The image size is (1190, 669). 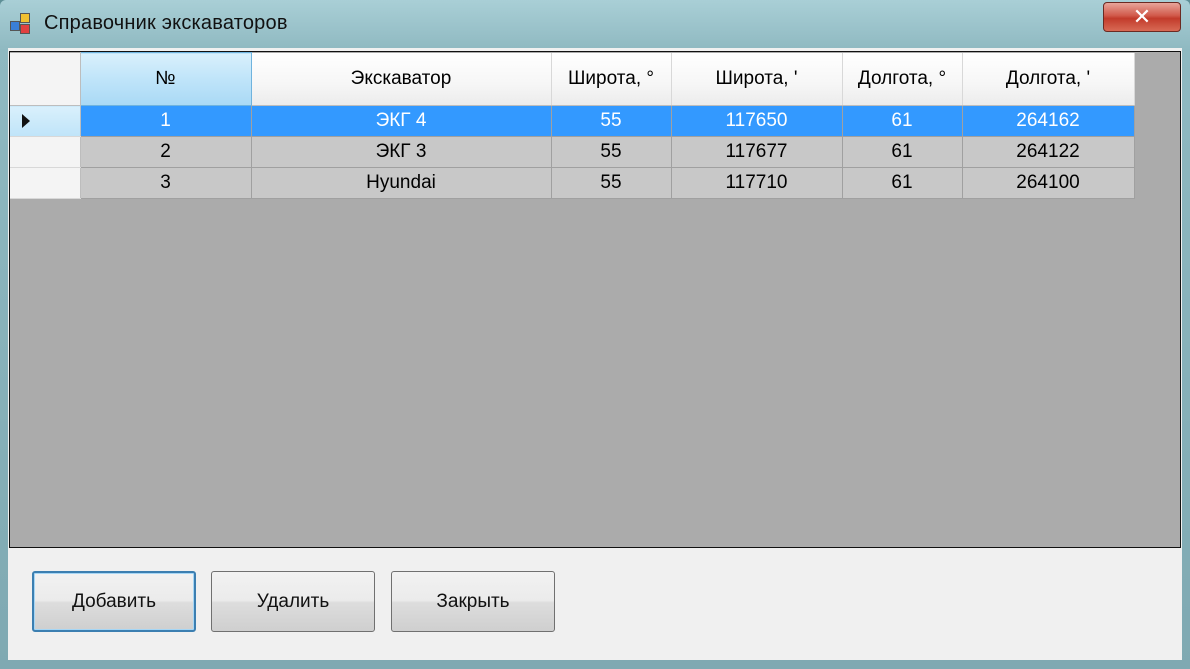 I want to click on close-window-button: ✕, so click(x=1142, y=17).